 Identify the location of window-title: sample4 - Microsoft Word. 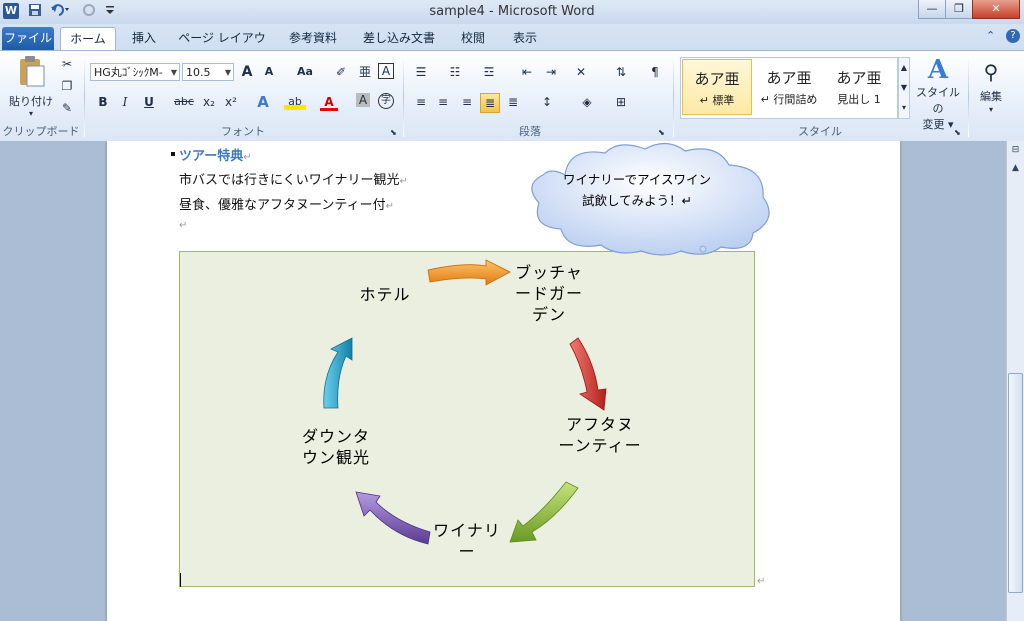
(512, 11).